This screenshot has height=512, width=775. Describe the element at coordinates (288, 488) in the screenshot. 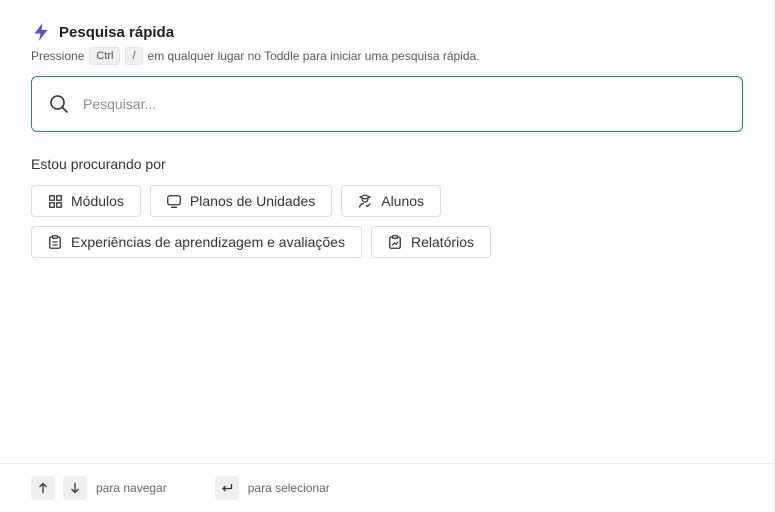

I see `select-hint: para selecionar` at that location.